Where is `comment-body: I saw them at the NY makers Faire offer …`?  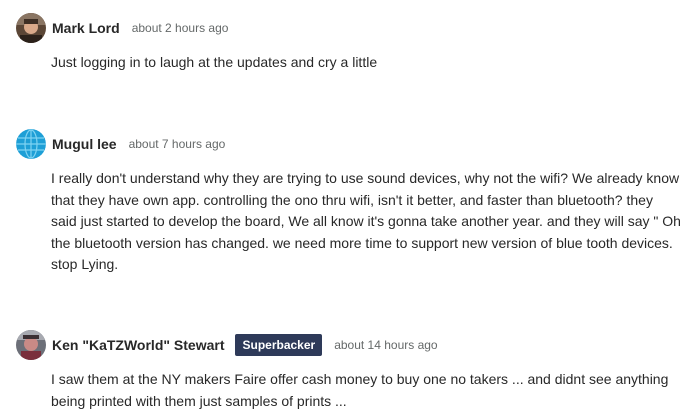 comment-body: I saw them at the NY makers Faire offer … is located at coordinates (360, 390).